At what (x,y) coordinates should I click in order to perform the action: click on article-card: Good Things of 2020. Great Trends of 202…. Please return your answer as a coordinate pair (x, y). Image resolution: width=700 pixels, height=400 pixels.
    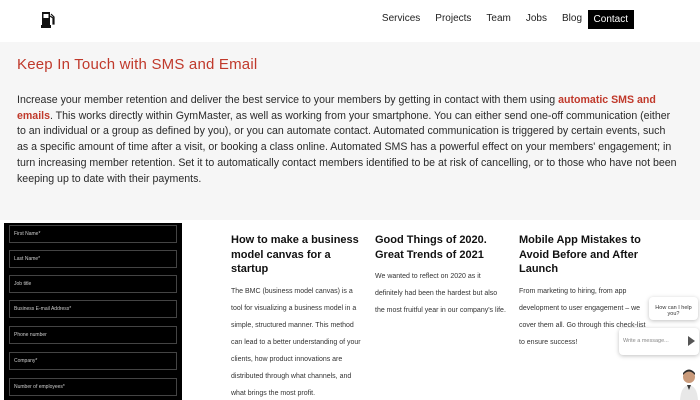
    Looking at the image, I should click on (441, 276).